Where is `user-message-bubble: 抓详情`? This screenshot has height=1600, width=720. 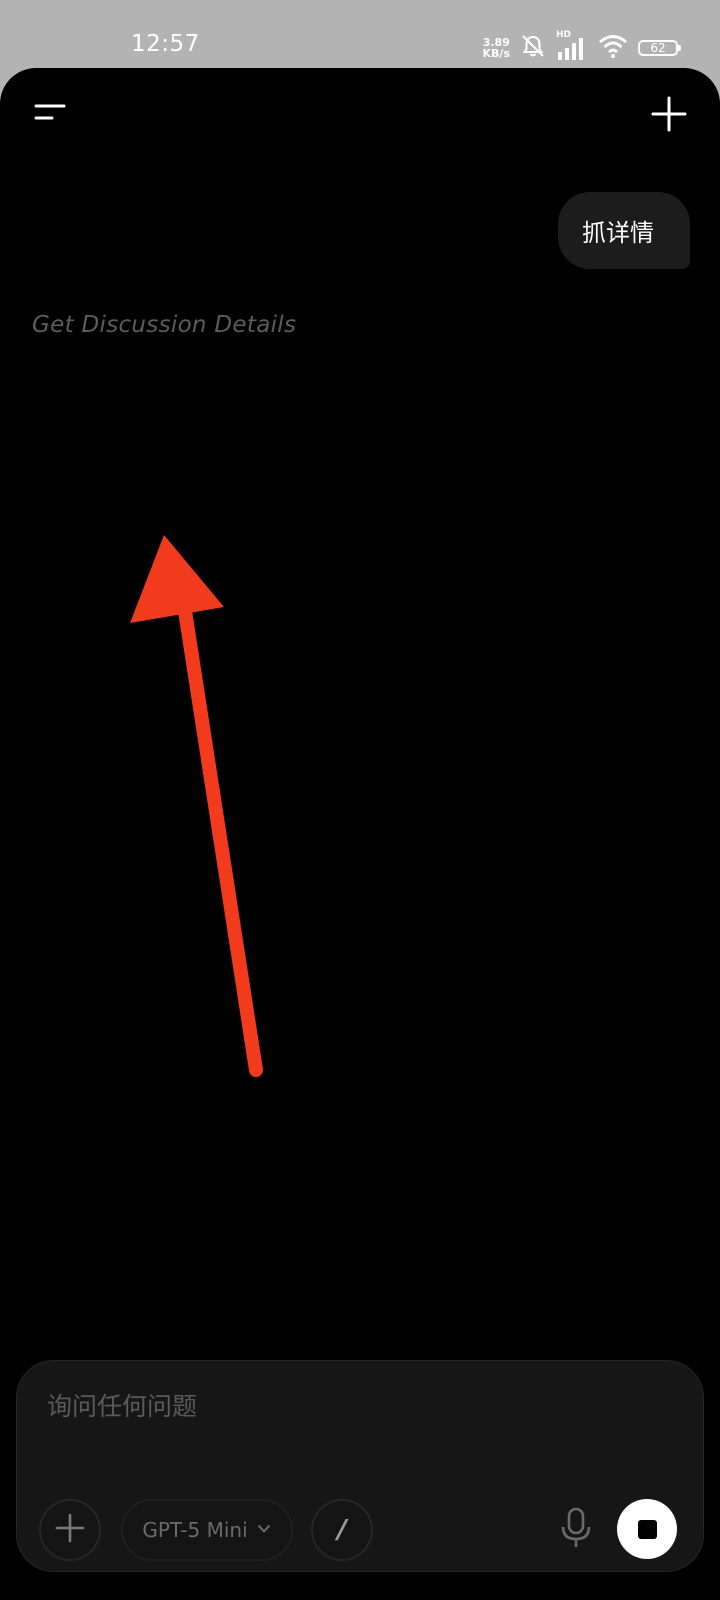
user-message-bubble: 抓详情 is located at coordinates (624, 230).